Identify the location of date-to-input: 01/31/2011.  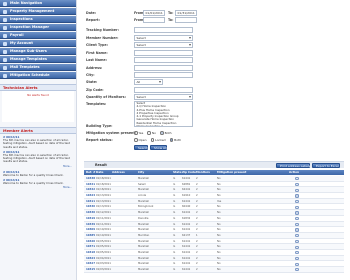
(186, 13).